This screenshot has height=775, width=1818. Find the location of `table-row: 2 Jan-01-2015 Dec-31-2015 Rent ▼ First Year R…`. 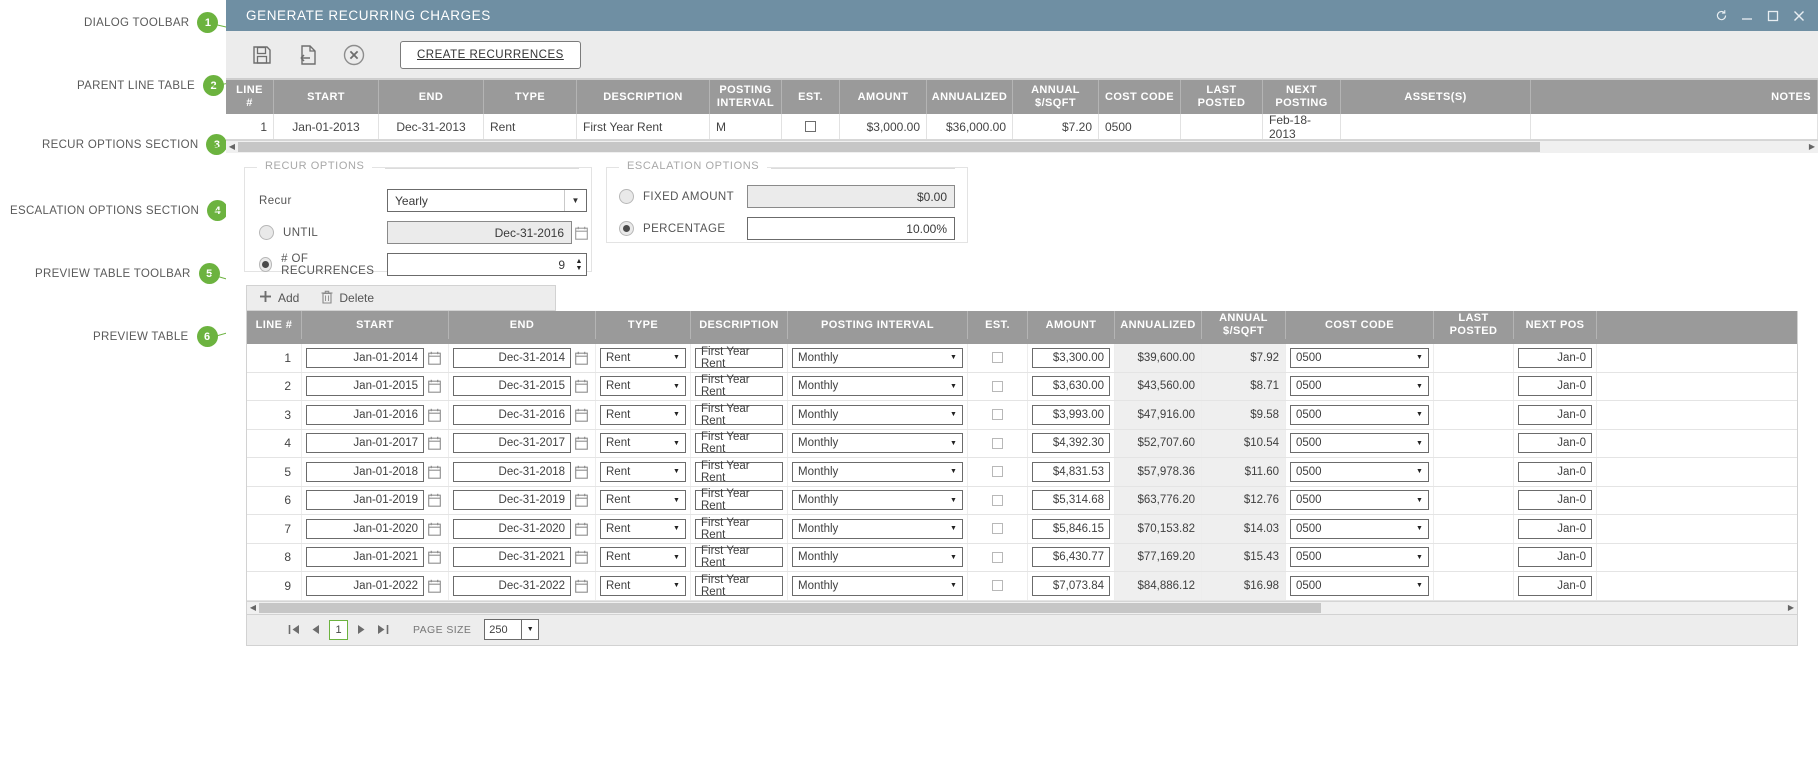

table-row: 2 Jan-01-2015 Dec-31-2015 Rent ▼ First Year R… is located at coordinates (1022, 386).